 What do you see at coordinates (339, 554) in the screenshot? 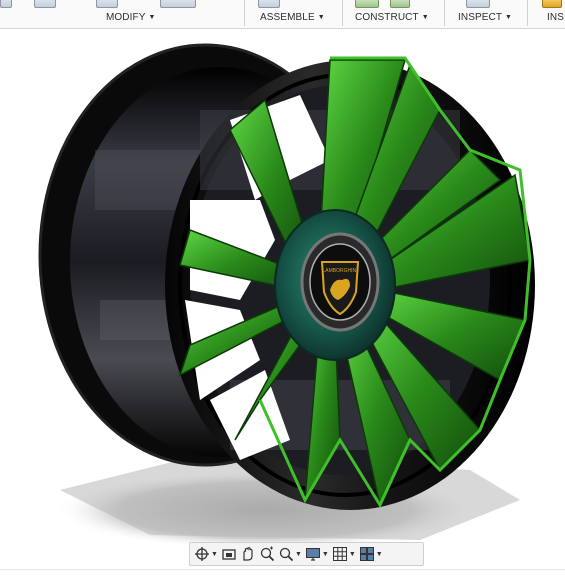
I see `grid-icon` at bounding box center [339, 554].